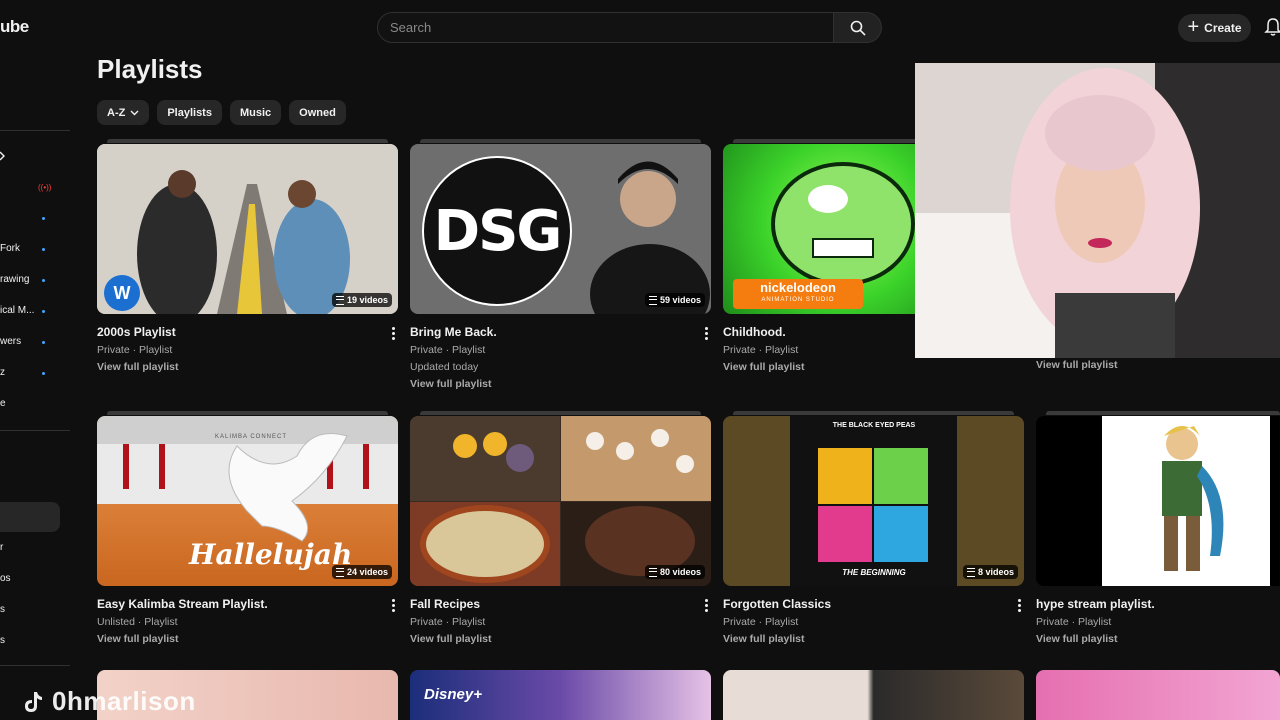  I want to click on page-title: Playlists, so click(150, 69).